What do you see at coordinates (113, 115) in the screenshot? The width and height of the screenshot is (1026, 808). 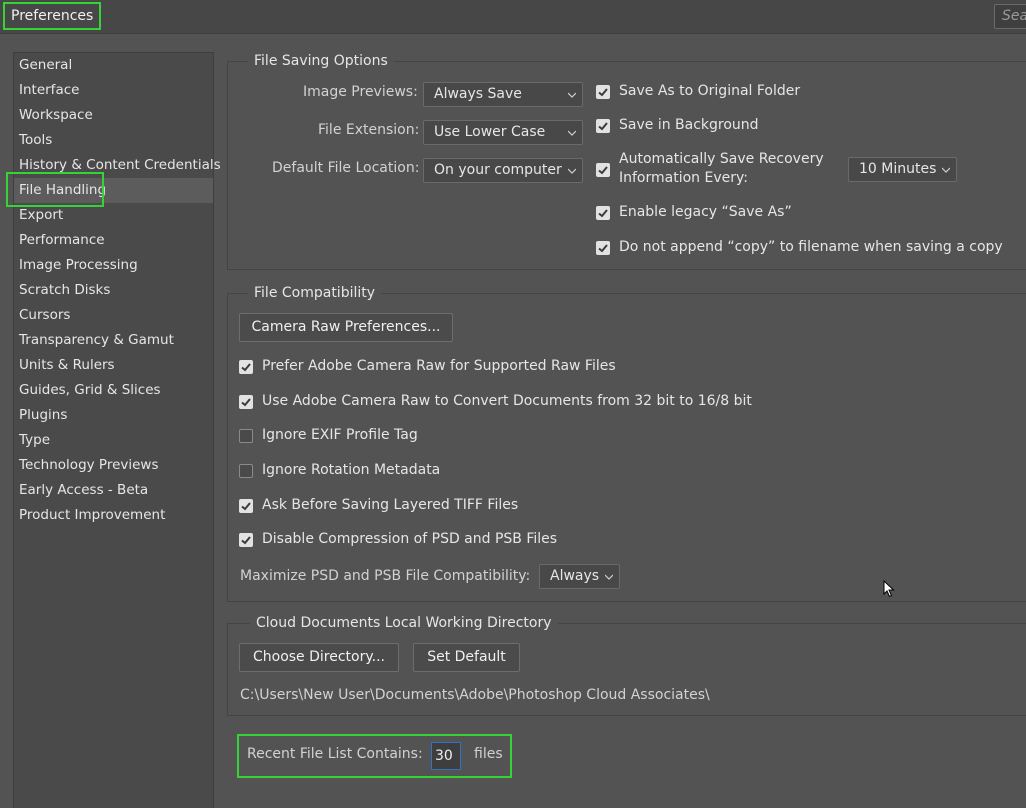 I see `sidebar-item-workspace: Workspace` at bounding box center [113, 115].